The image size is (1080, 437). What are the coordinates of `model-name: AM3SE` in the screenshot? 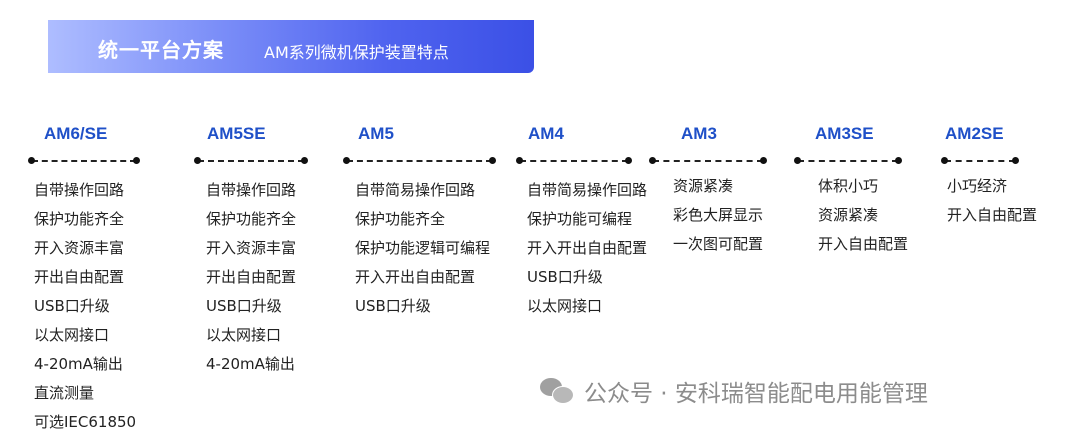 It's located at (844, 133).